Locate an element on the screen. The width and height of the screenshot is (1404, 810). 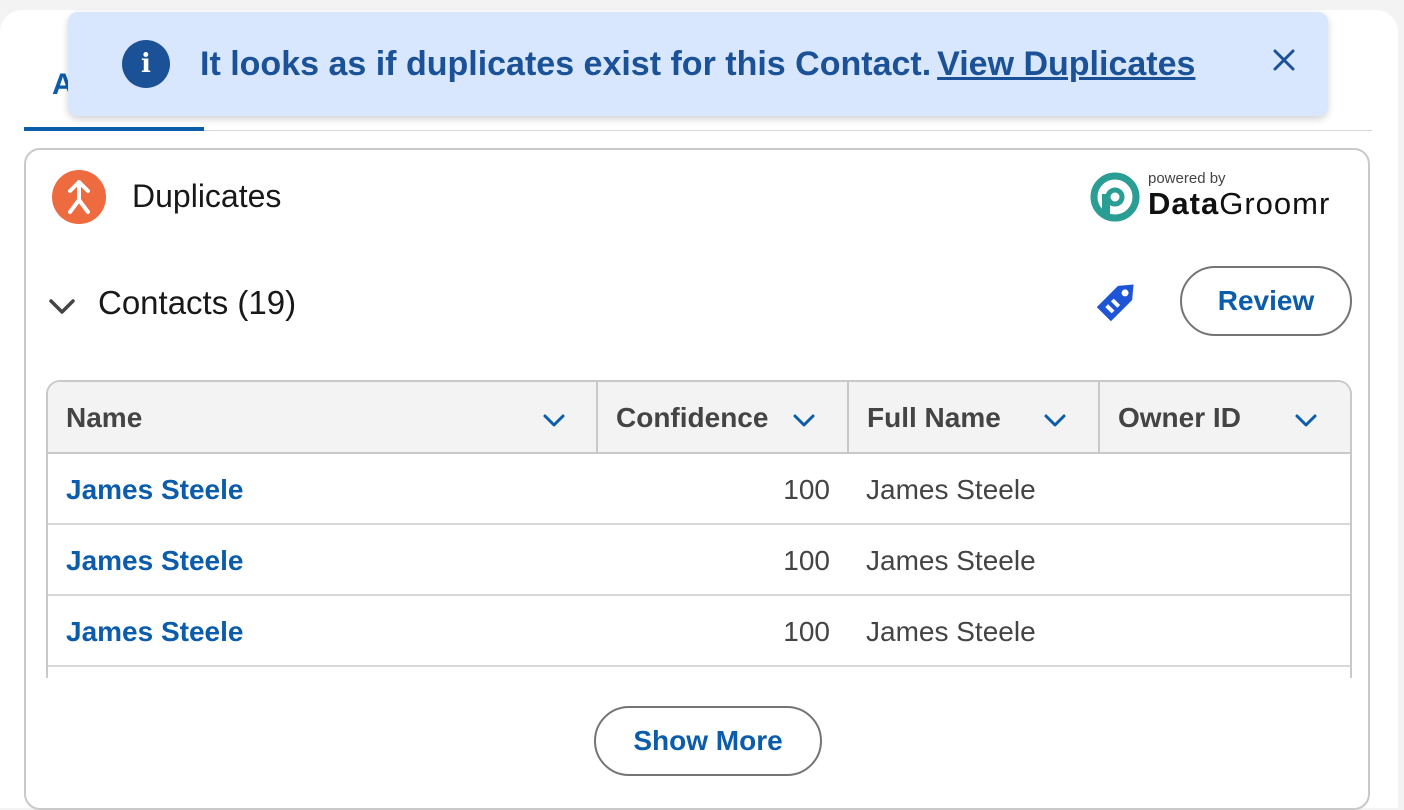
info-icon: i is located at coordinates (146, 64).